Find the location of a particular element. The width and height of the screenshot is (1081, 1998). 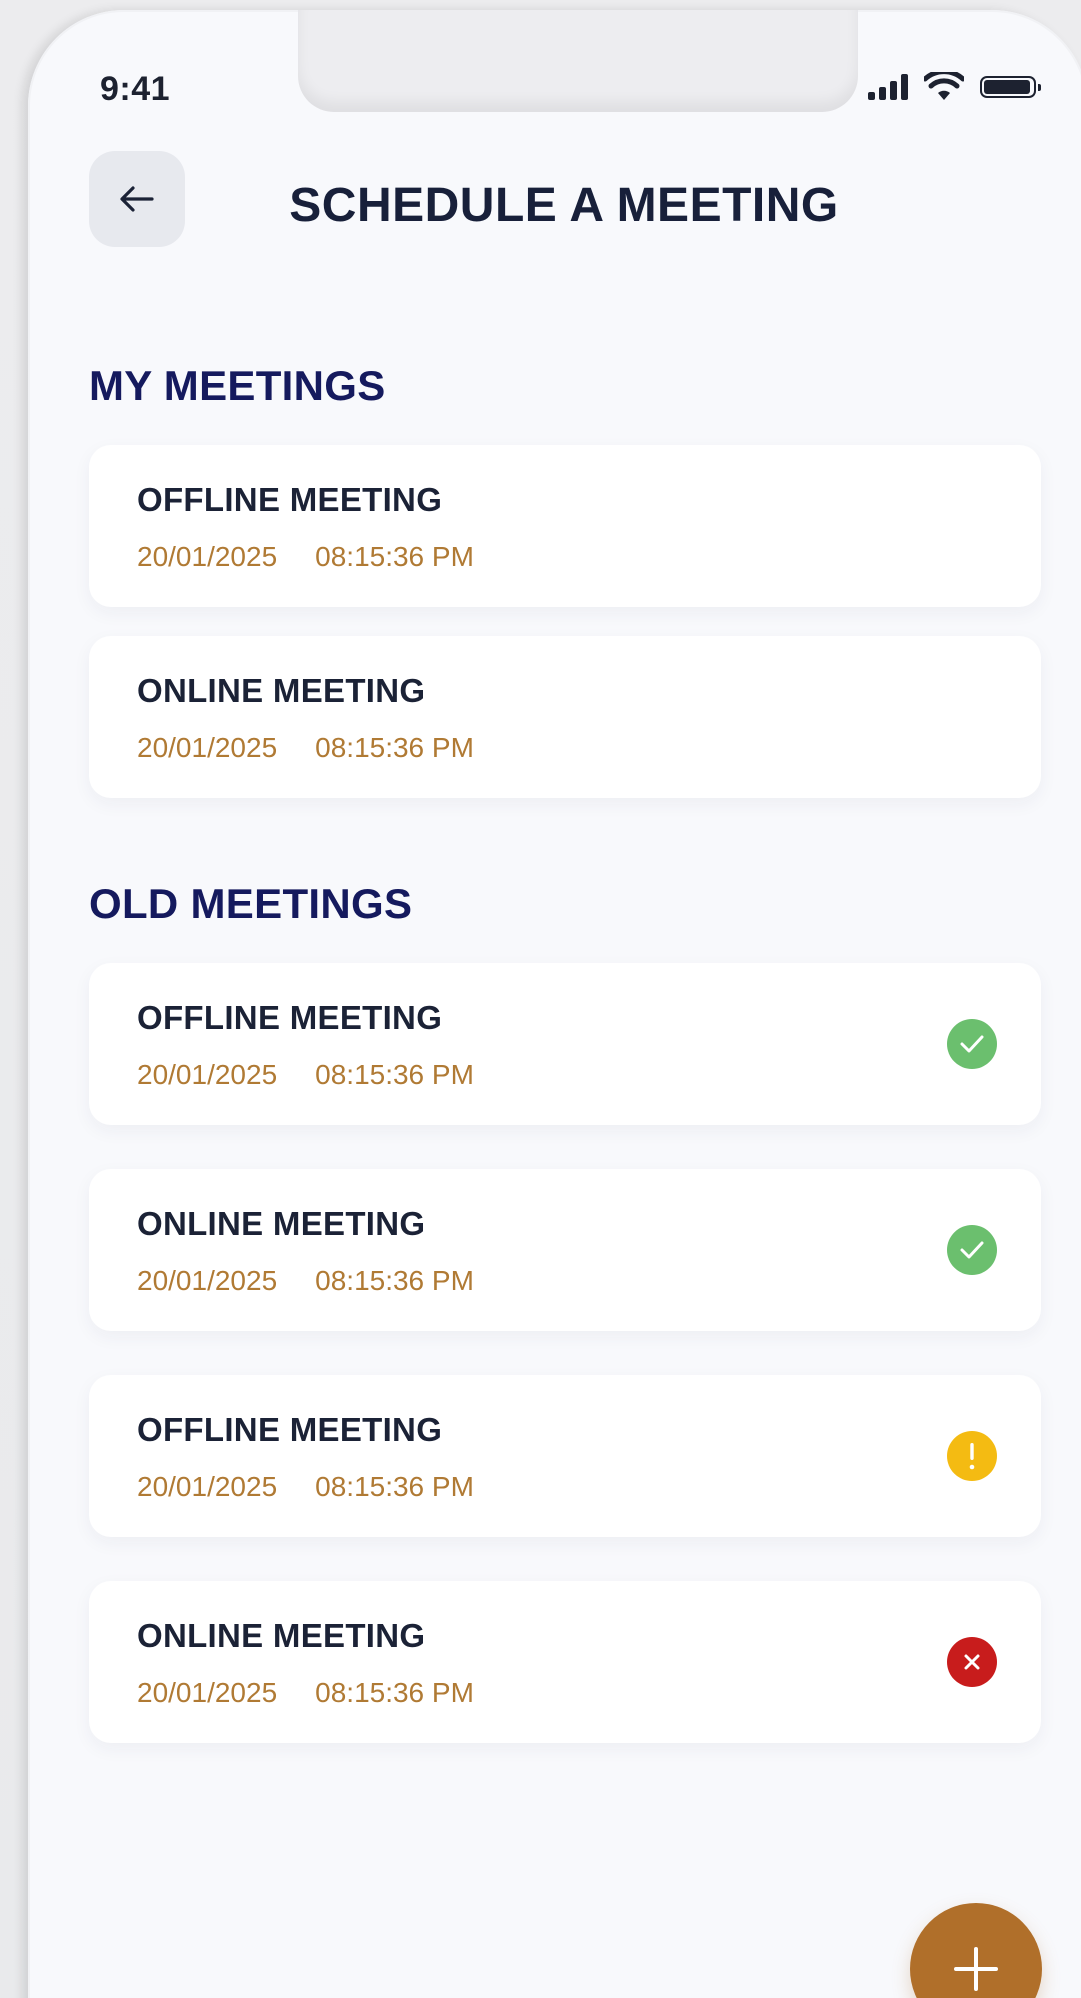

old-meeting-card-3: OFFLINE MEETING 20/01/2025 08:15:36 PM is located at coordinates (565, 1456).